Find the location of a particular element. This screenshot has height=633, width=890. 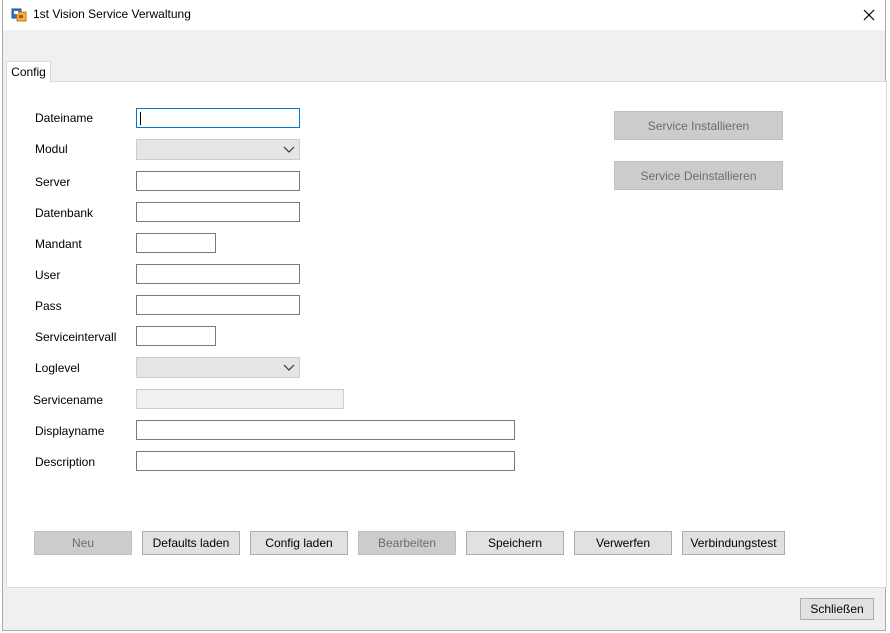

servicename-input is located at coordinates (240, 399).